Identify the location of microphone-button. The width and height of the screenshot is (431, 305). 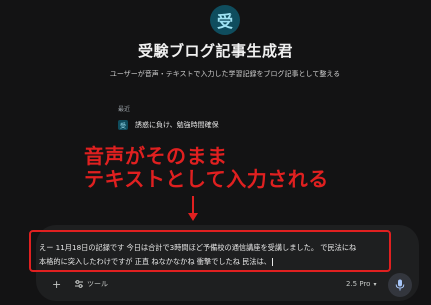
(400, 285).